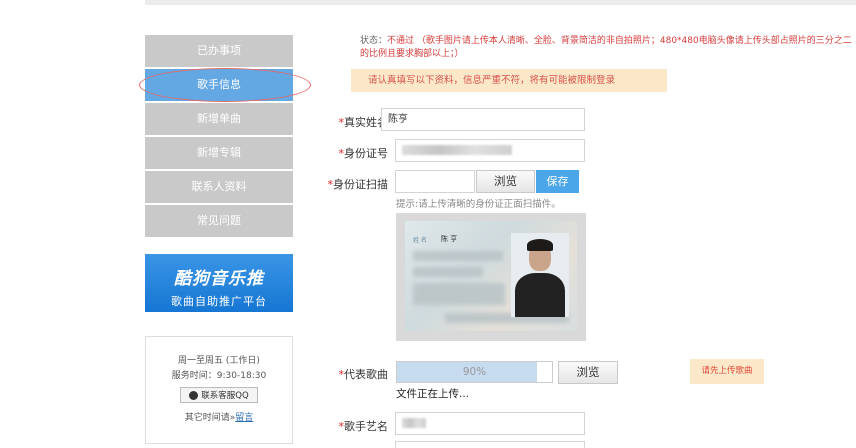 The image size is (856, 448). What do you see at coordinates (435, 181) in the screenshot?
I see `id-scan-file-input` at bounding box center [435, 181].